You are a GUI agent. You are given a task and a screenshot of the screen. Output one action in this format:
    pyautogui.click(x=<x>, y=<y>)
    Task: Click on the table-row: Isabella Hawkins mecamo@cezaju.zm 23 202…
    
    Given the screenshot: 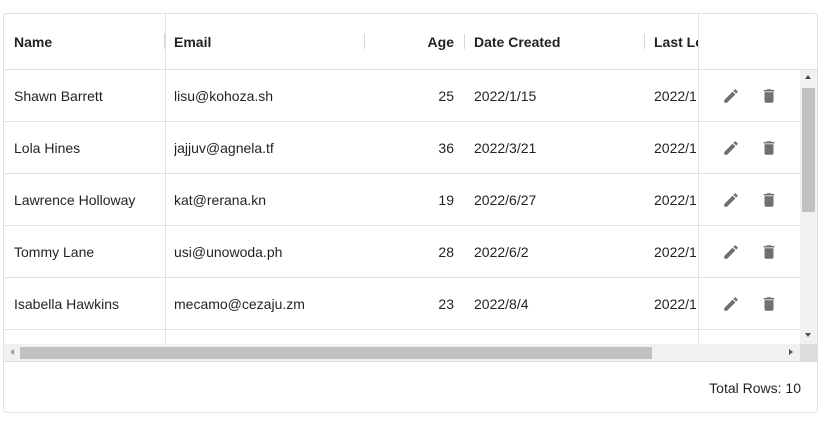 What is the action you would take?
    pyautogui.click(x=402, y=304)
    